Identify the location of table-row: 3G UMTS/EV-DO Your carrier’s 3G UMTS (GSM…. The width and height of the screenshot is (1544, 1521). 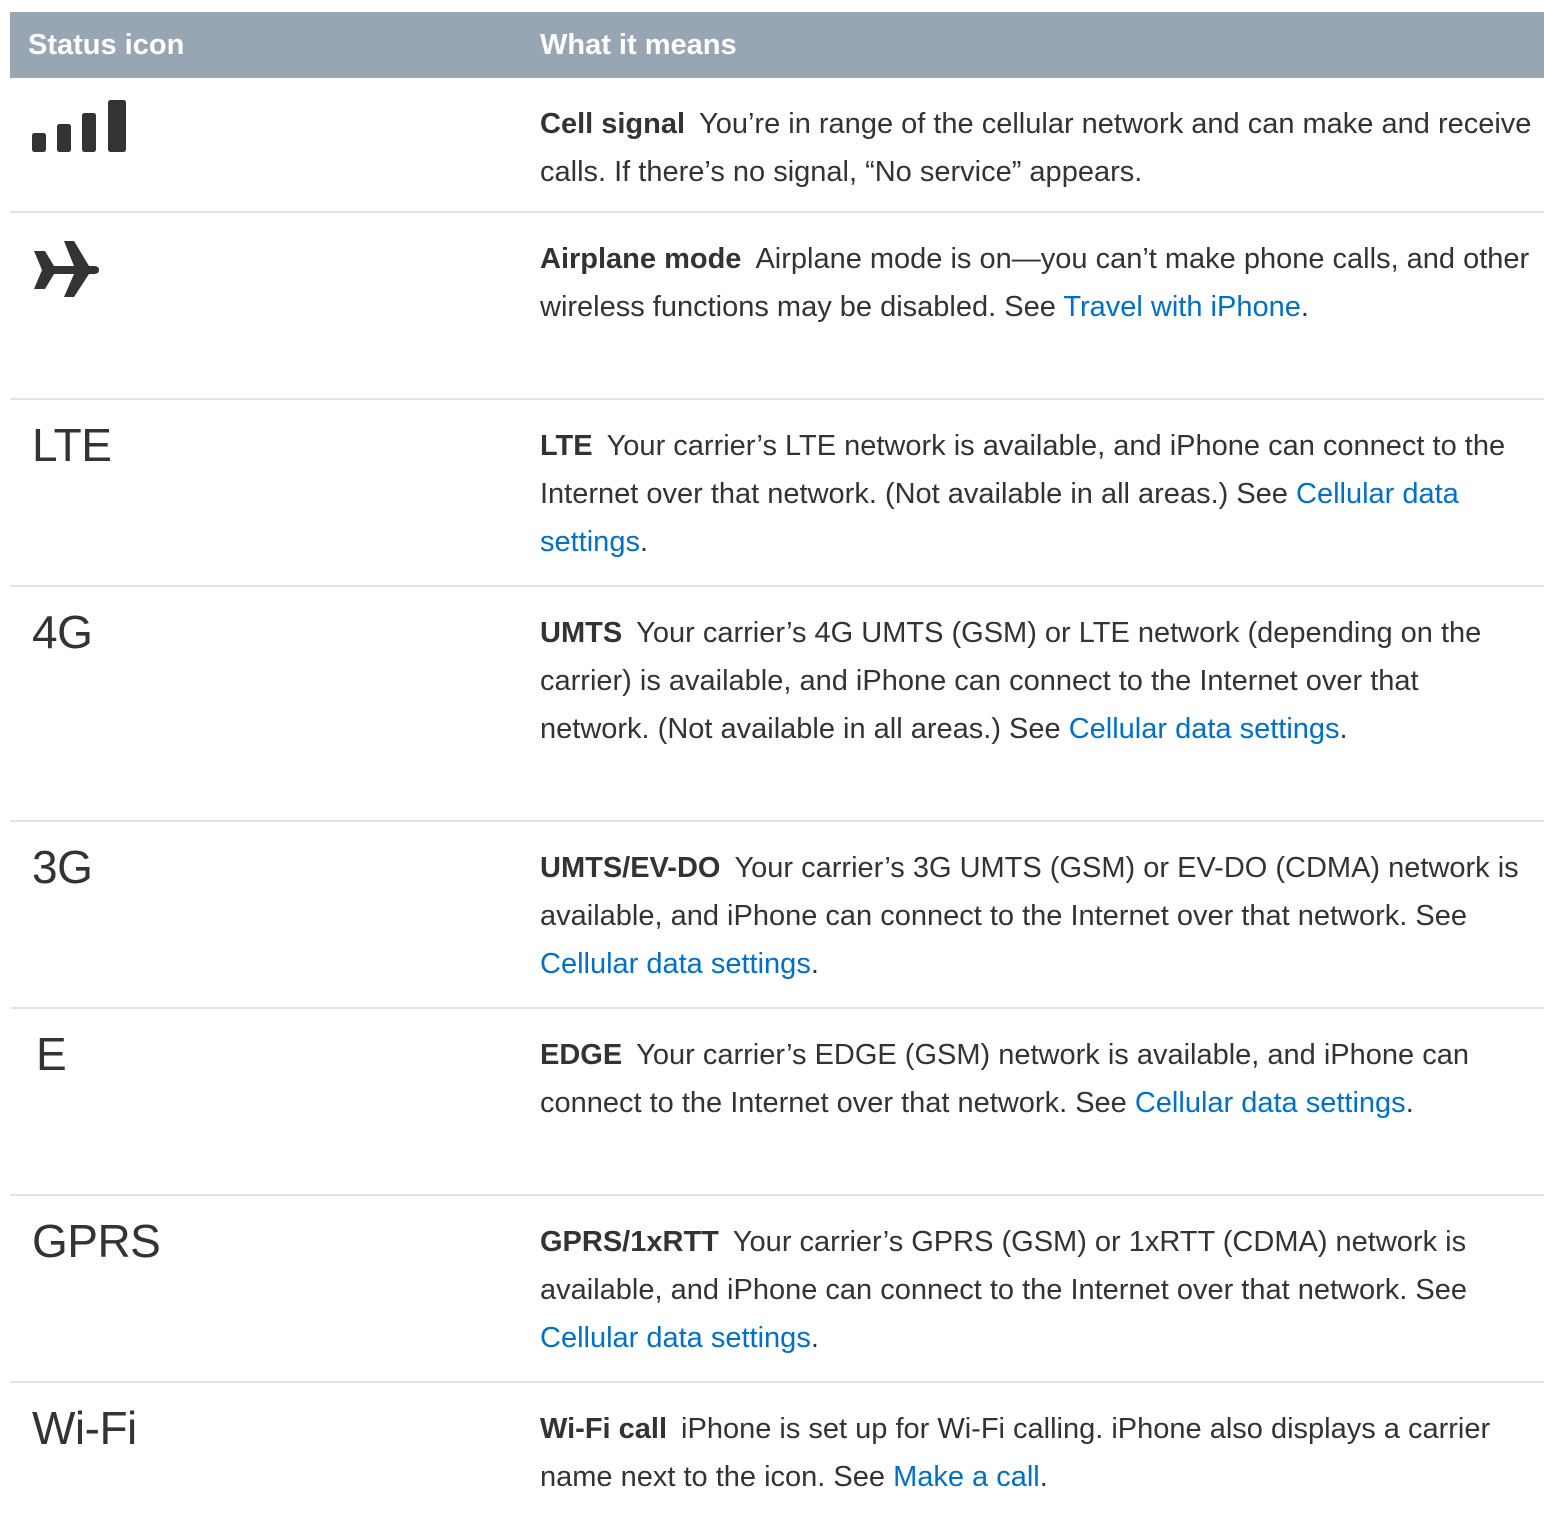
(777, 915).